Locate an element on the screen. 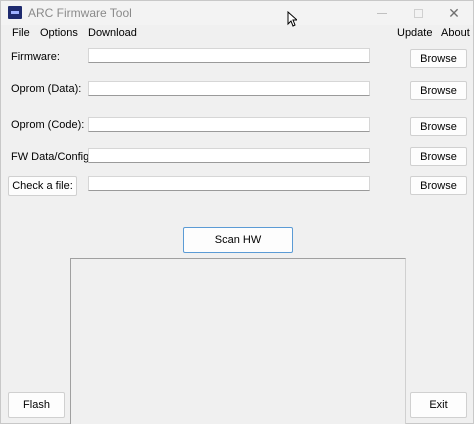 This screenshot has width=474, height=424. title-bar: ARC Firmware Tool ✕ is located at coordinates (237, 13).